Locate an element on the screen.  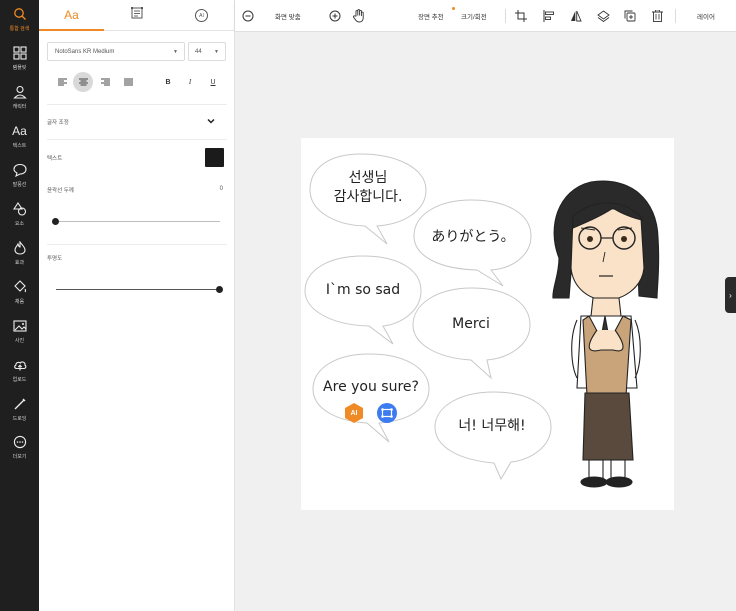
align-justify-button is located at coordinates (128, 82).